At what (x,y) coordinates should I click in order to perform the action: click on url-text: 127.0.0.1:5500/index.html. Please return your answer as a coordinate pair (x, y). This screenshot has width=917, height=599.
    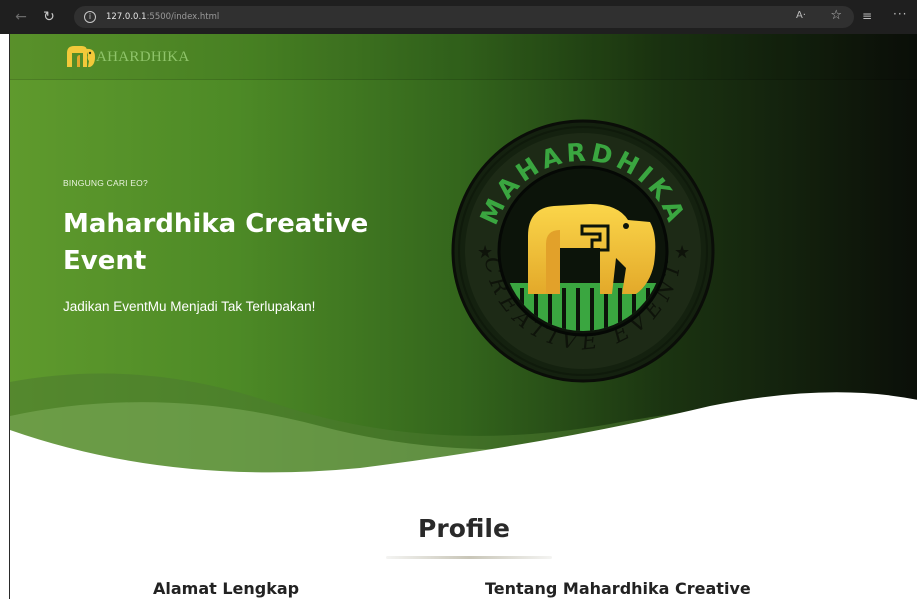
    Looking at the image, I should click on (162, 17).